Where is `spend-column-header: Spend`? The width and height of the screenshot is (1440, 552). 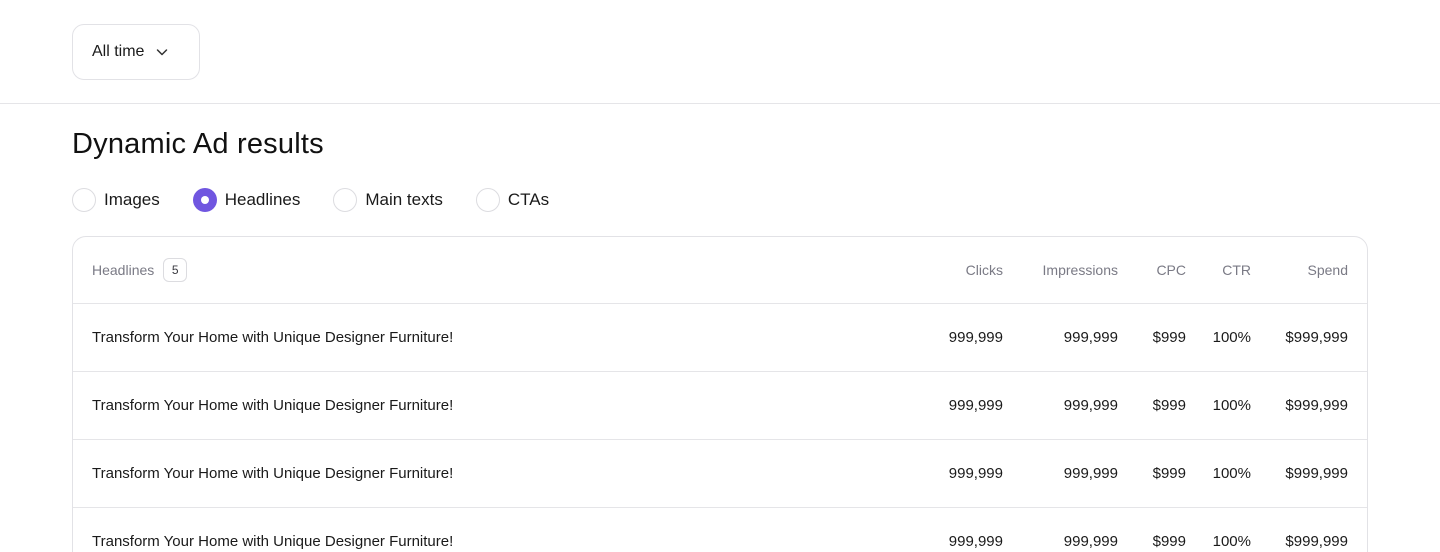
spend-column-header: Spend is located at coordinates (1328, 270).